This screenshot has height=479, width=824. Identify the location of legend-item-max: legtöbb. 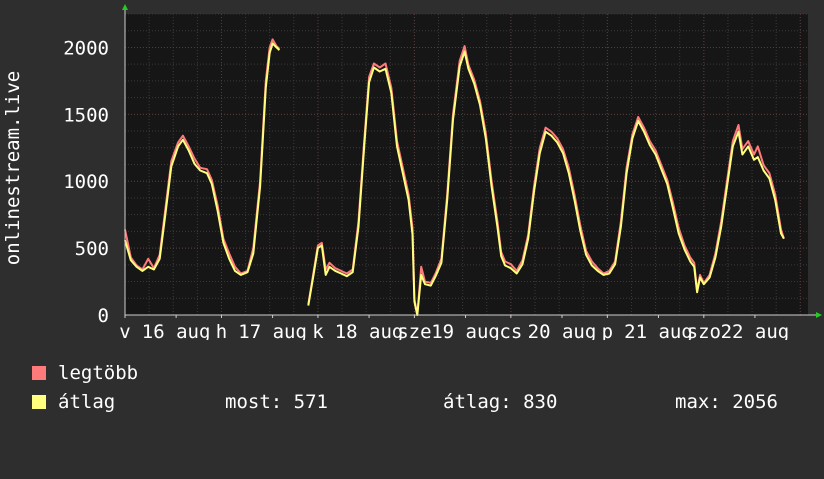
(84, 373).